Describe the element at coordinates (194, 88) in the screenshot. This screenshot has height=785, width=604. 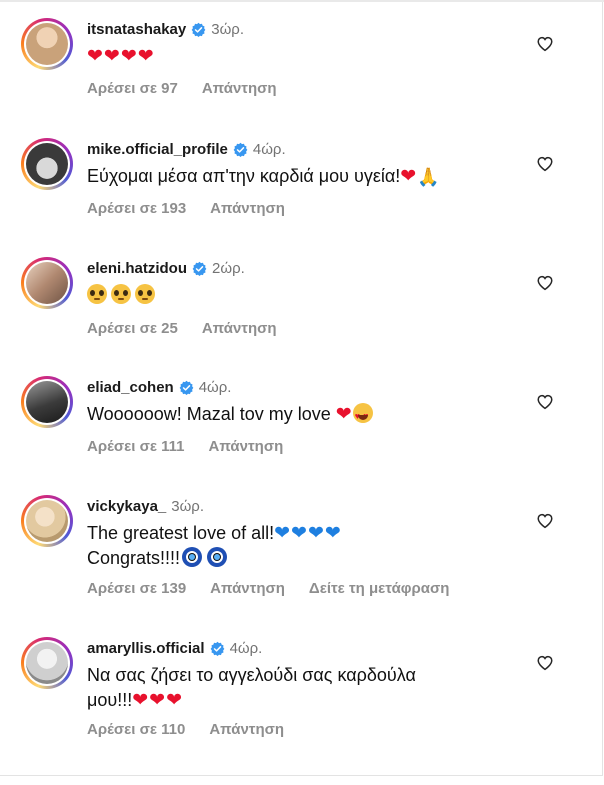
I see `comment-actions: Αρέσει σε 97 Απάντηση` at that location.